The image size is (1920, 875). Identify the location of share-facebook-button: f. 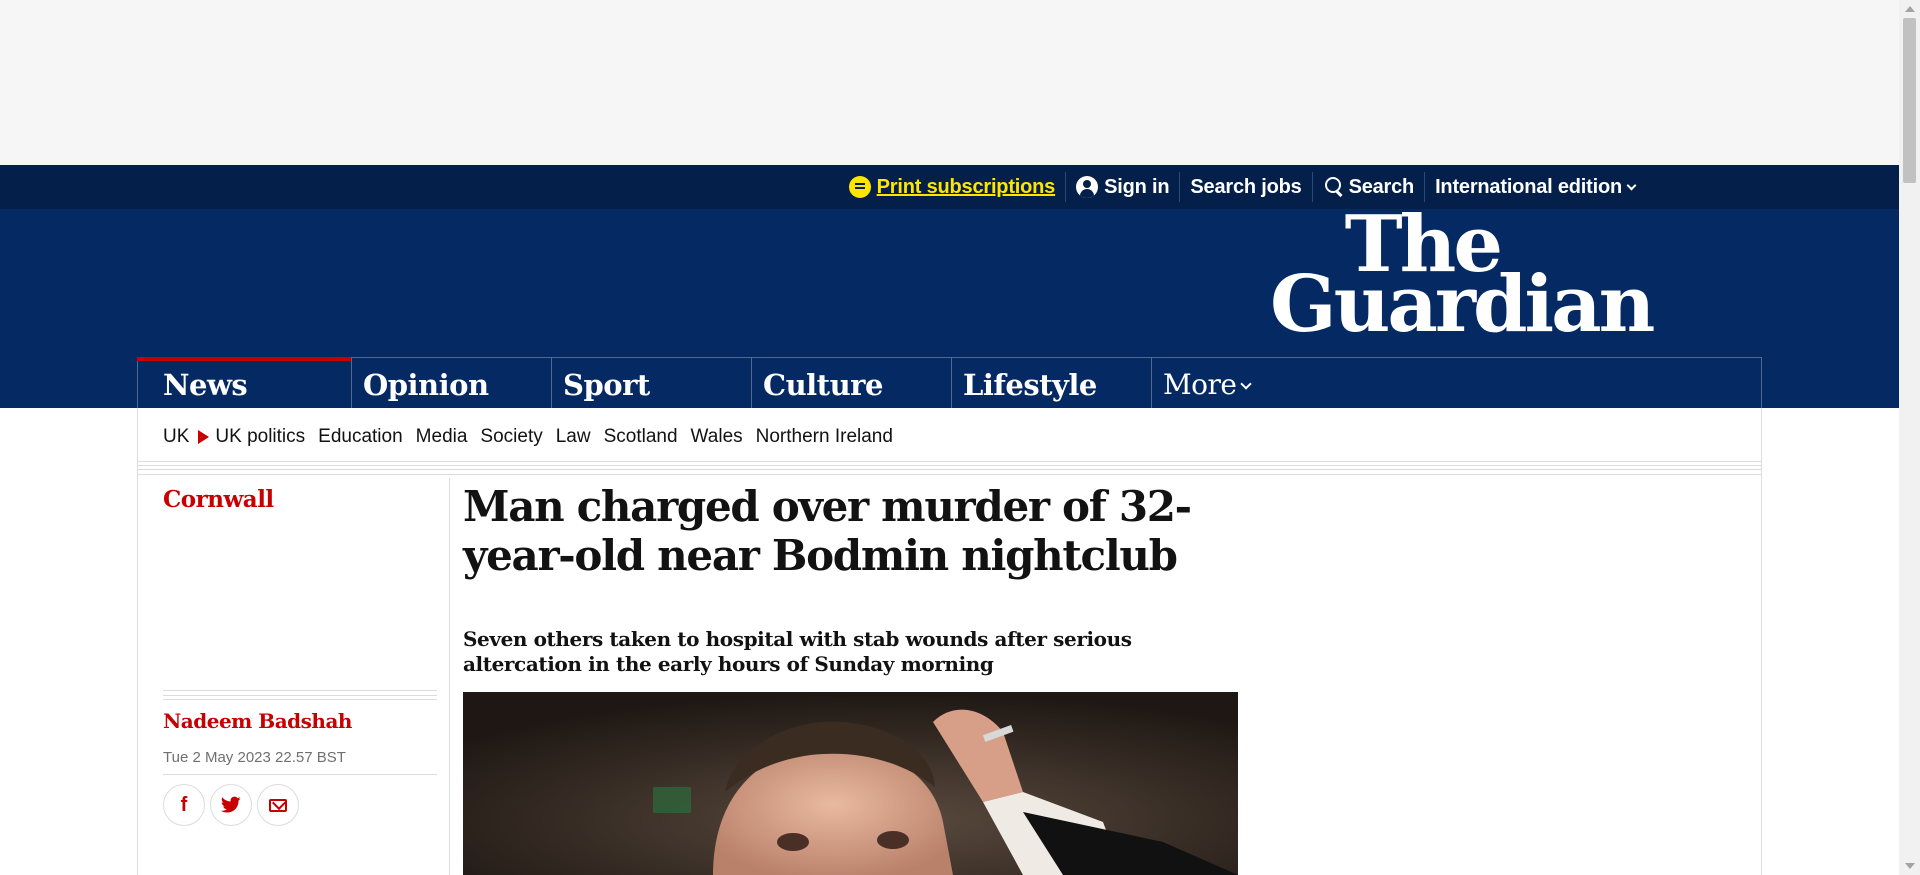
(184, 805).